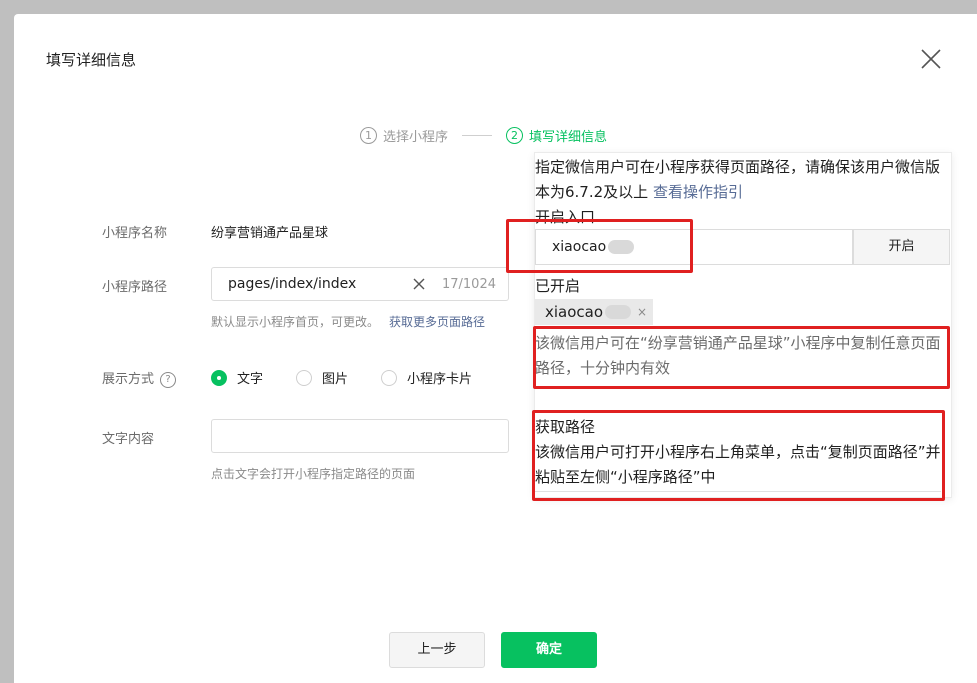 This screenshot has width=977, height=683. Describe the element at coordinates (549, 650) in the screenshot. I see `confirm-button: 确定` at that location.